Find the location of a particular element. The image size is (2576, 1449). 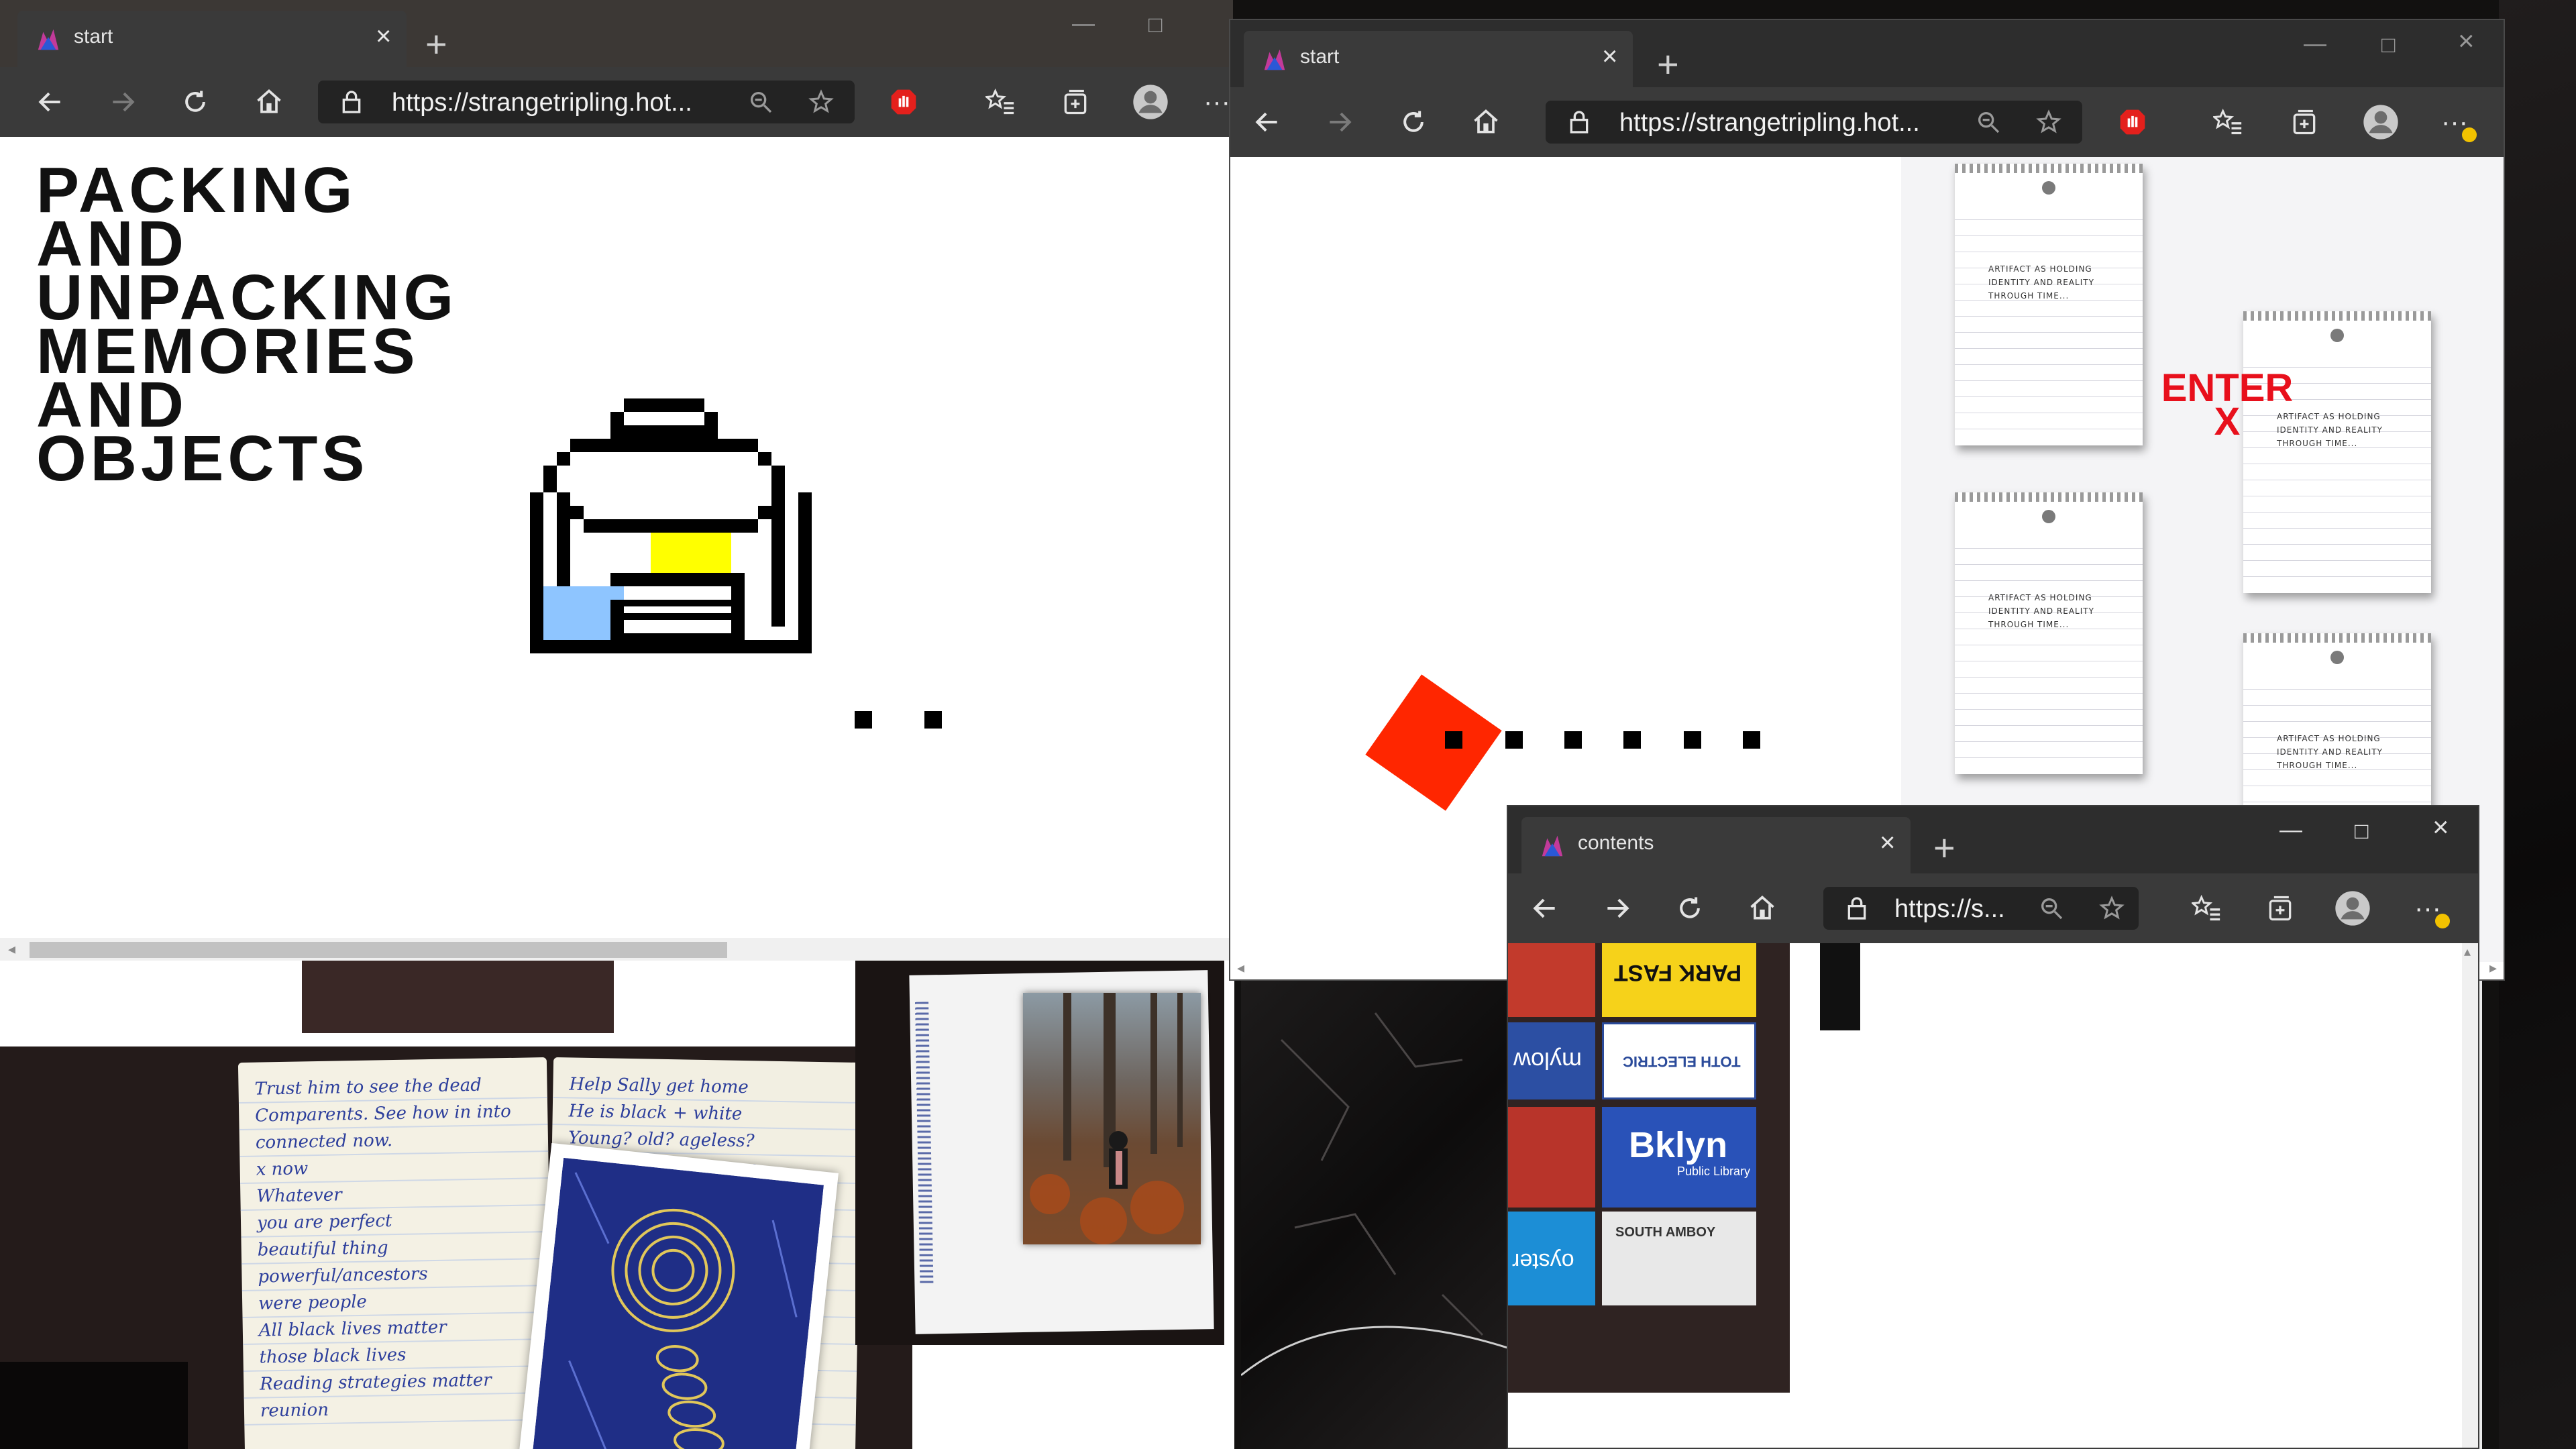

envelope-photo is located at coordinates (1039, 1152).